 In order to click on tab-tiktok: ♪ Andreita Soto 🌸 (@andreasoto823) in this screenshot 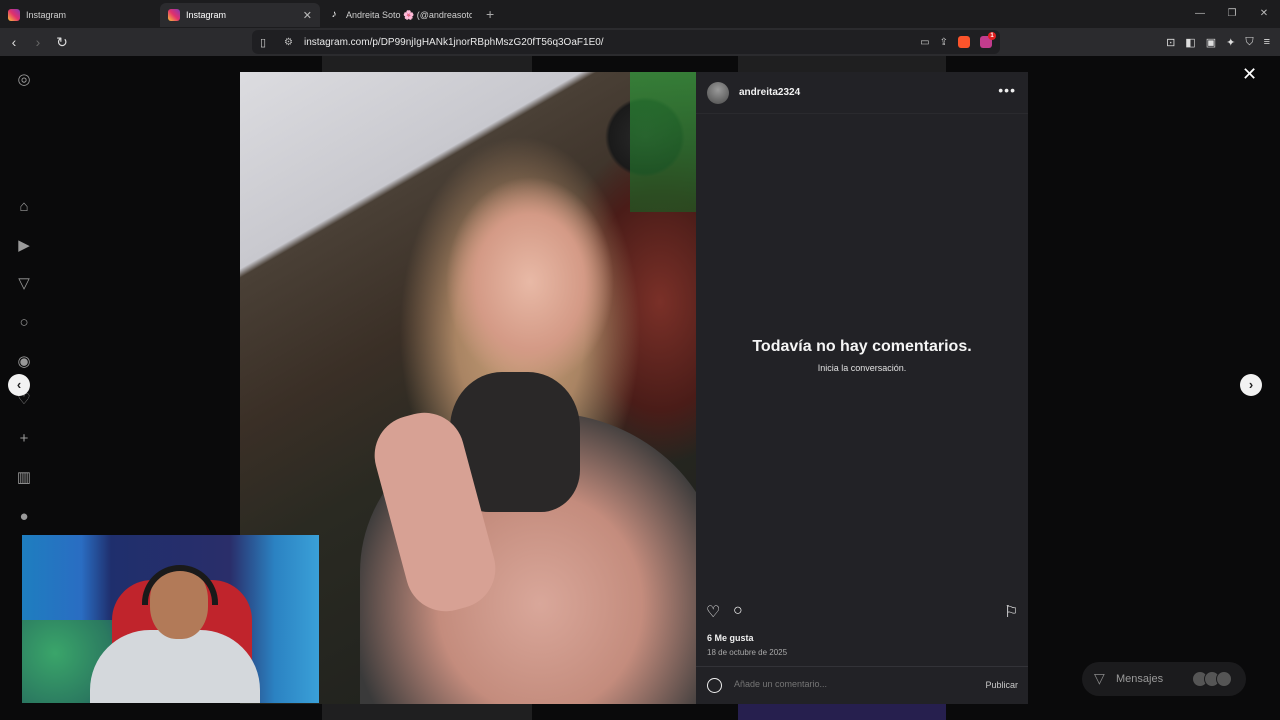, I will do `click(400, 15)`.